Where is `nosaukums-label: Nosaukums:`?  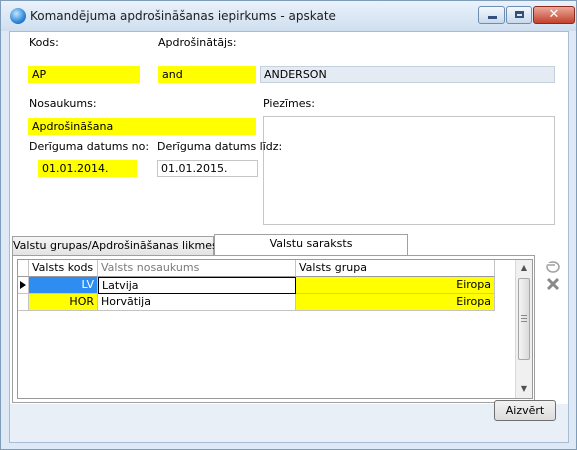 nosaukums-label: Nosaukums: is located at coordinates (63, 103).